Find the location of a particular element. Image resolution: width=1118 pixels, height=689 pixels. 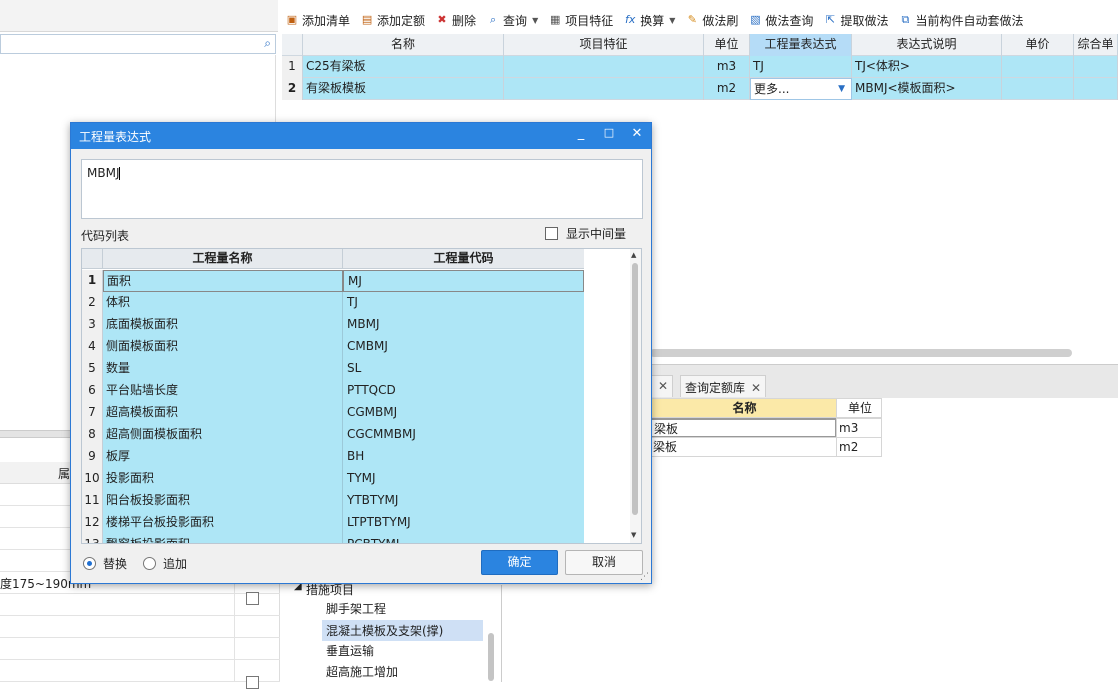

cell-description: TJ<体积> is located at coordinates (927, 67).